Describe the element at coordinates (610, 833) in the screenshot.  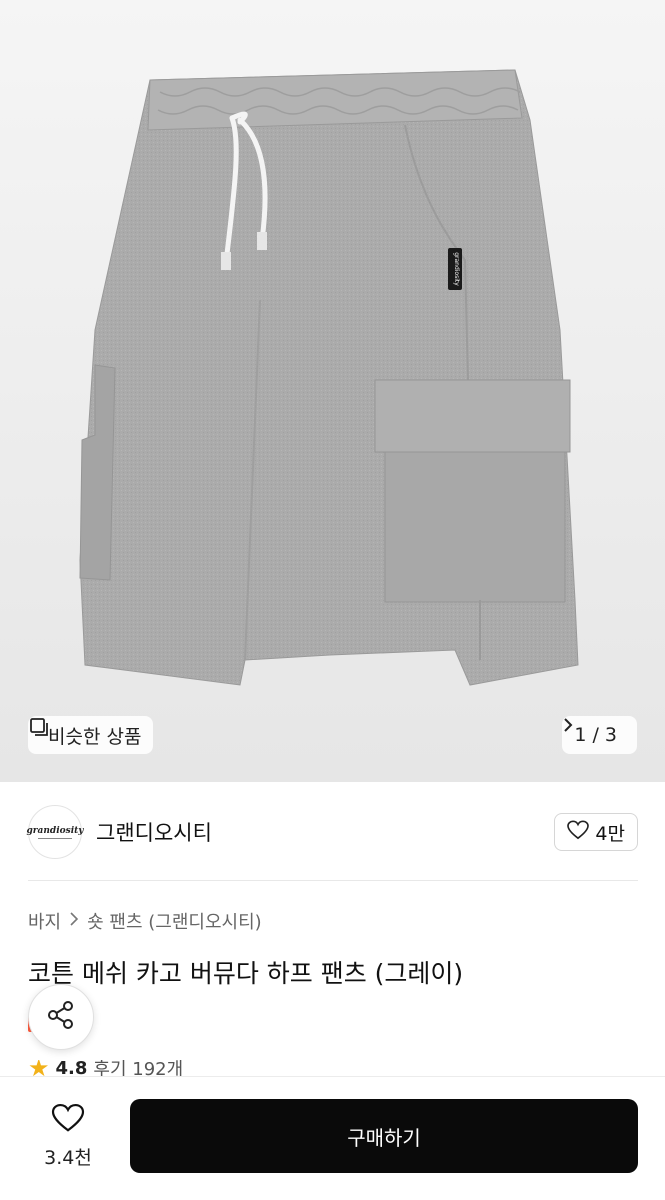
I see `brand-like-count: 4만` at that location.